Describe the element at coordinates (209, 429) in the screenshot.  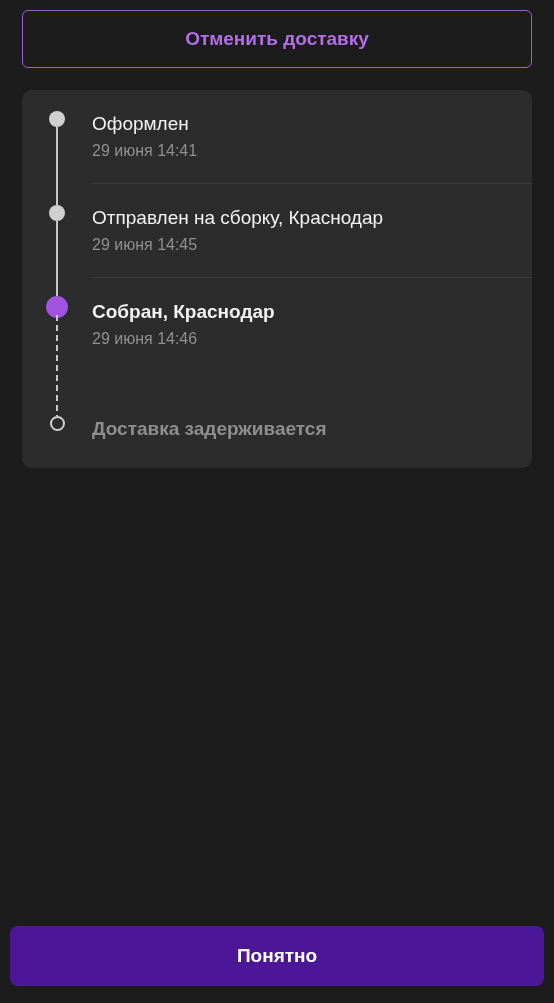
I see `status-title: Доставка задерживается` at that location.